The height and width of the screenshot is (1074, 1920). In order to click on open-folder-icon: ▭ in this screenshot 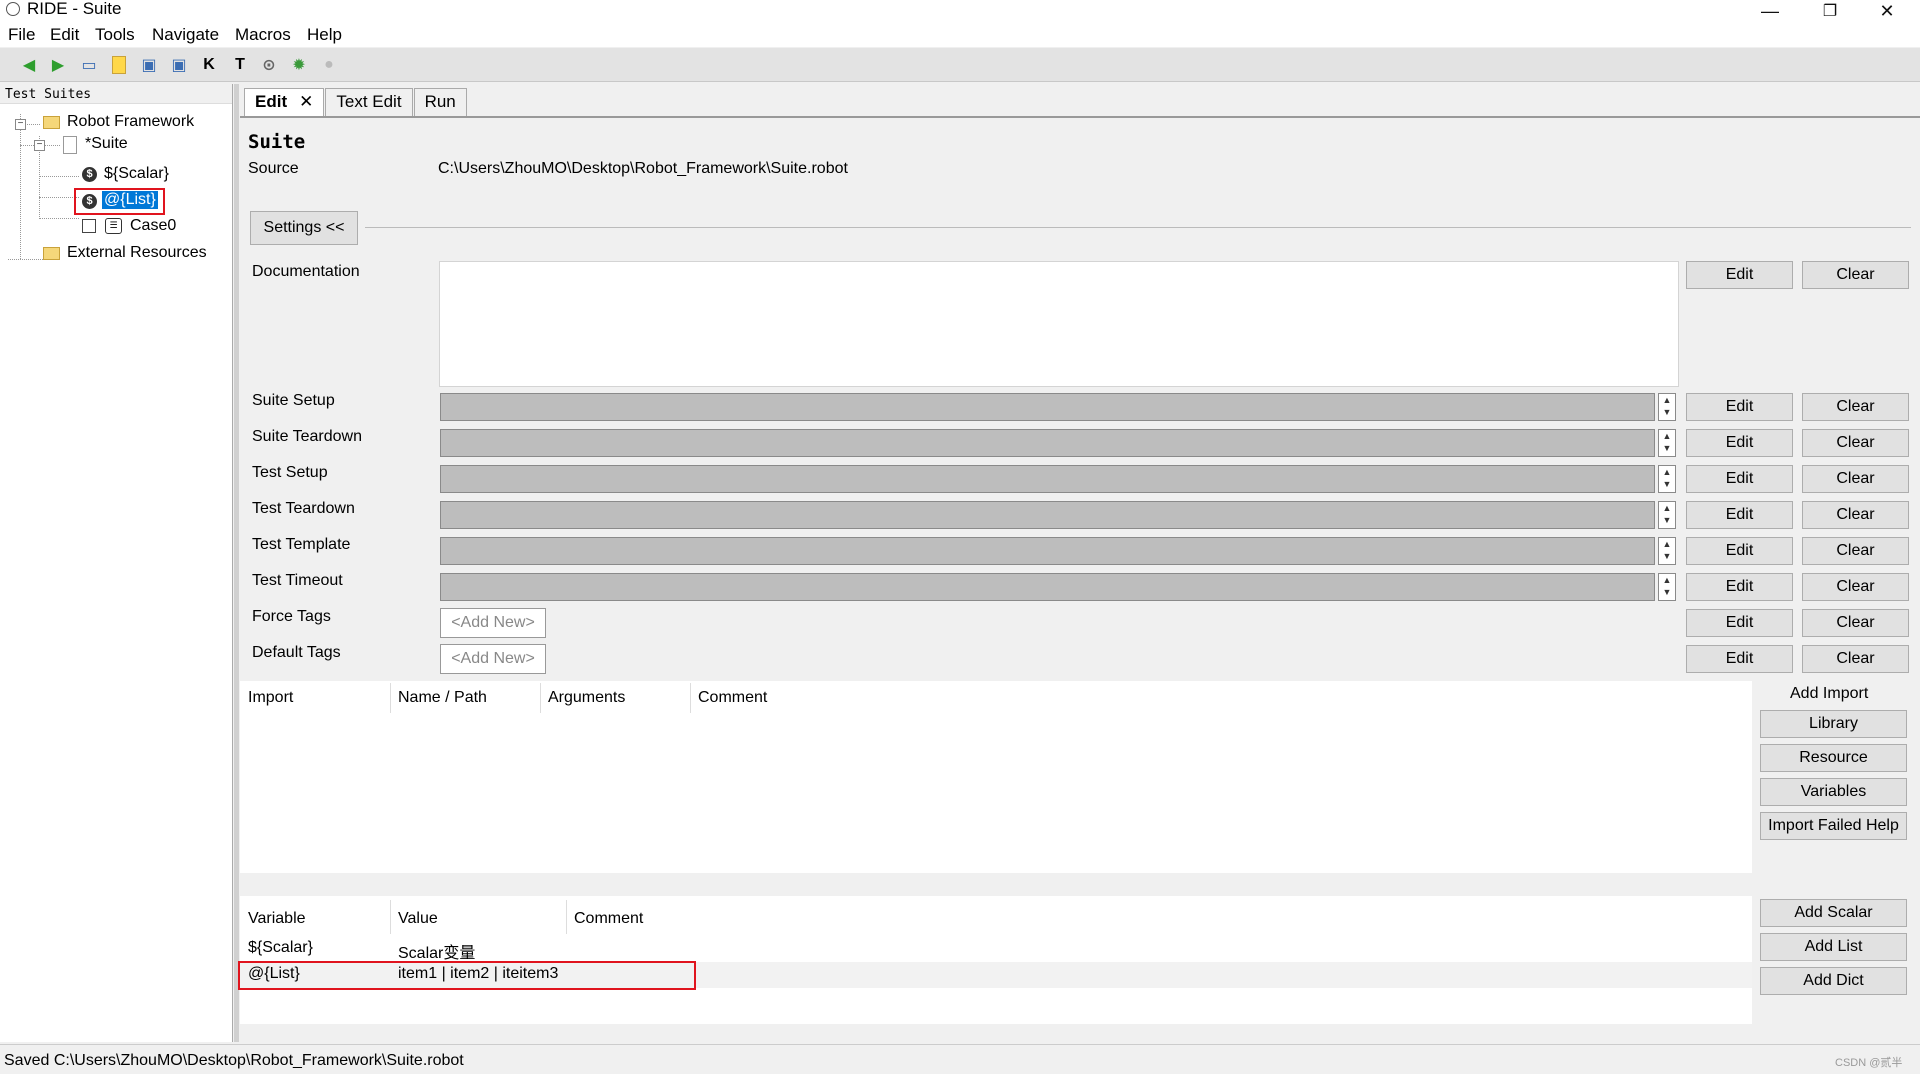, I will do `click(89, 65)`.